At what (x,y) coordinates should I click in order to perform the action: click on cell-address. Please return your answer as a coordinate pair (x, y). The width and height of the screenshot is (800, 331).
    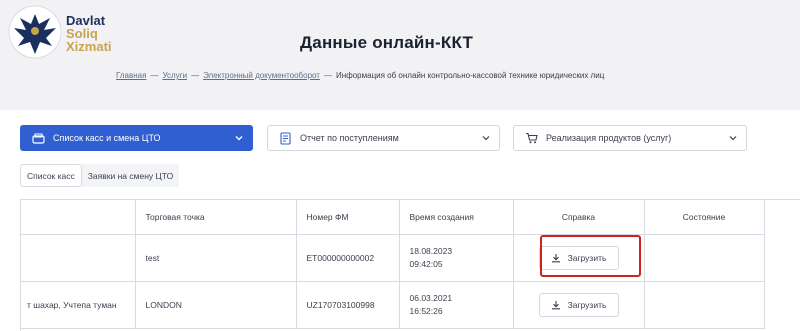
    Looking at the image, I should click on (78, 258).